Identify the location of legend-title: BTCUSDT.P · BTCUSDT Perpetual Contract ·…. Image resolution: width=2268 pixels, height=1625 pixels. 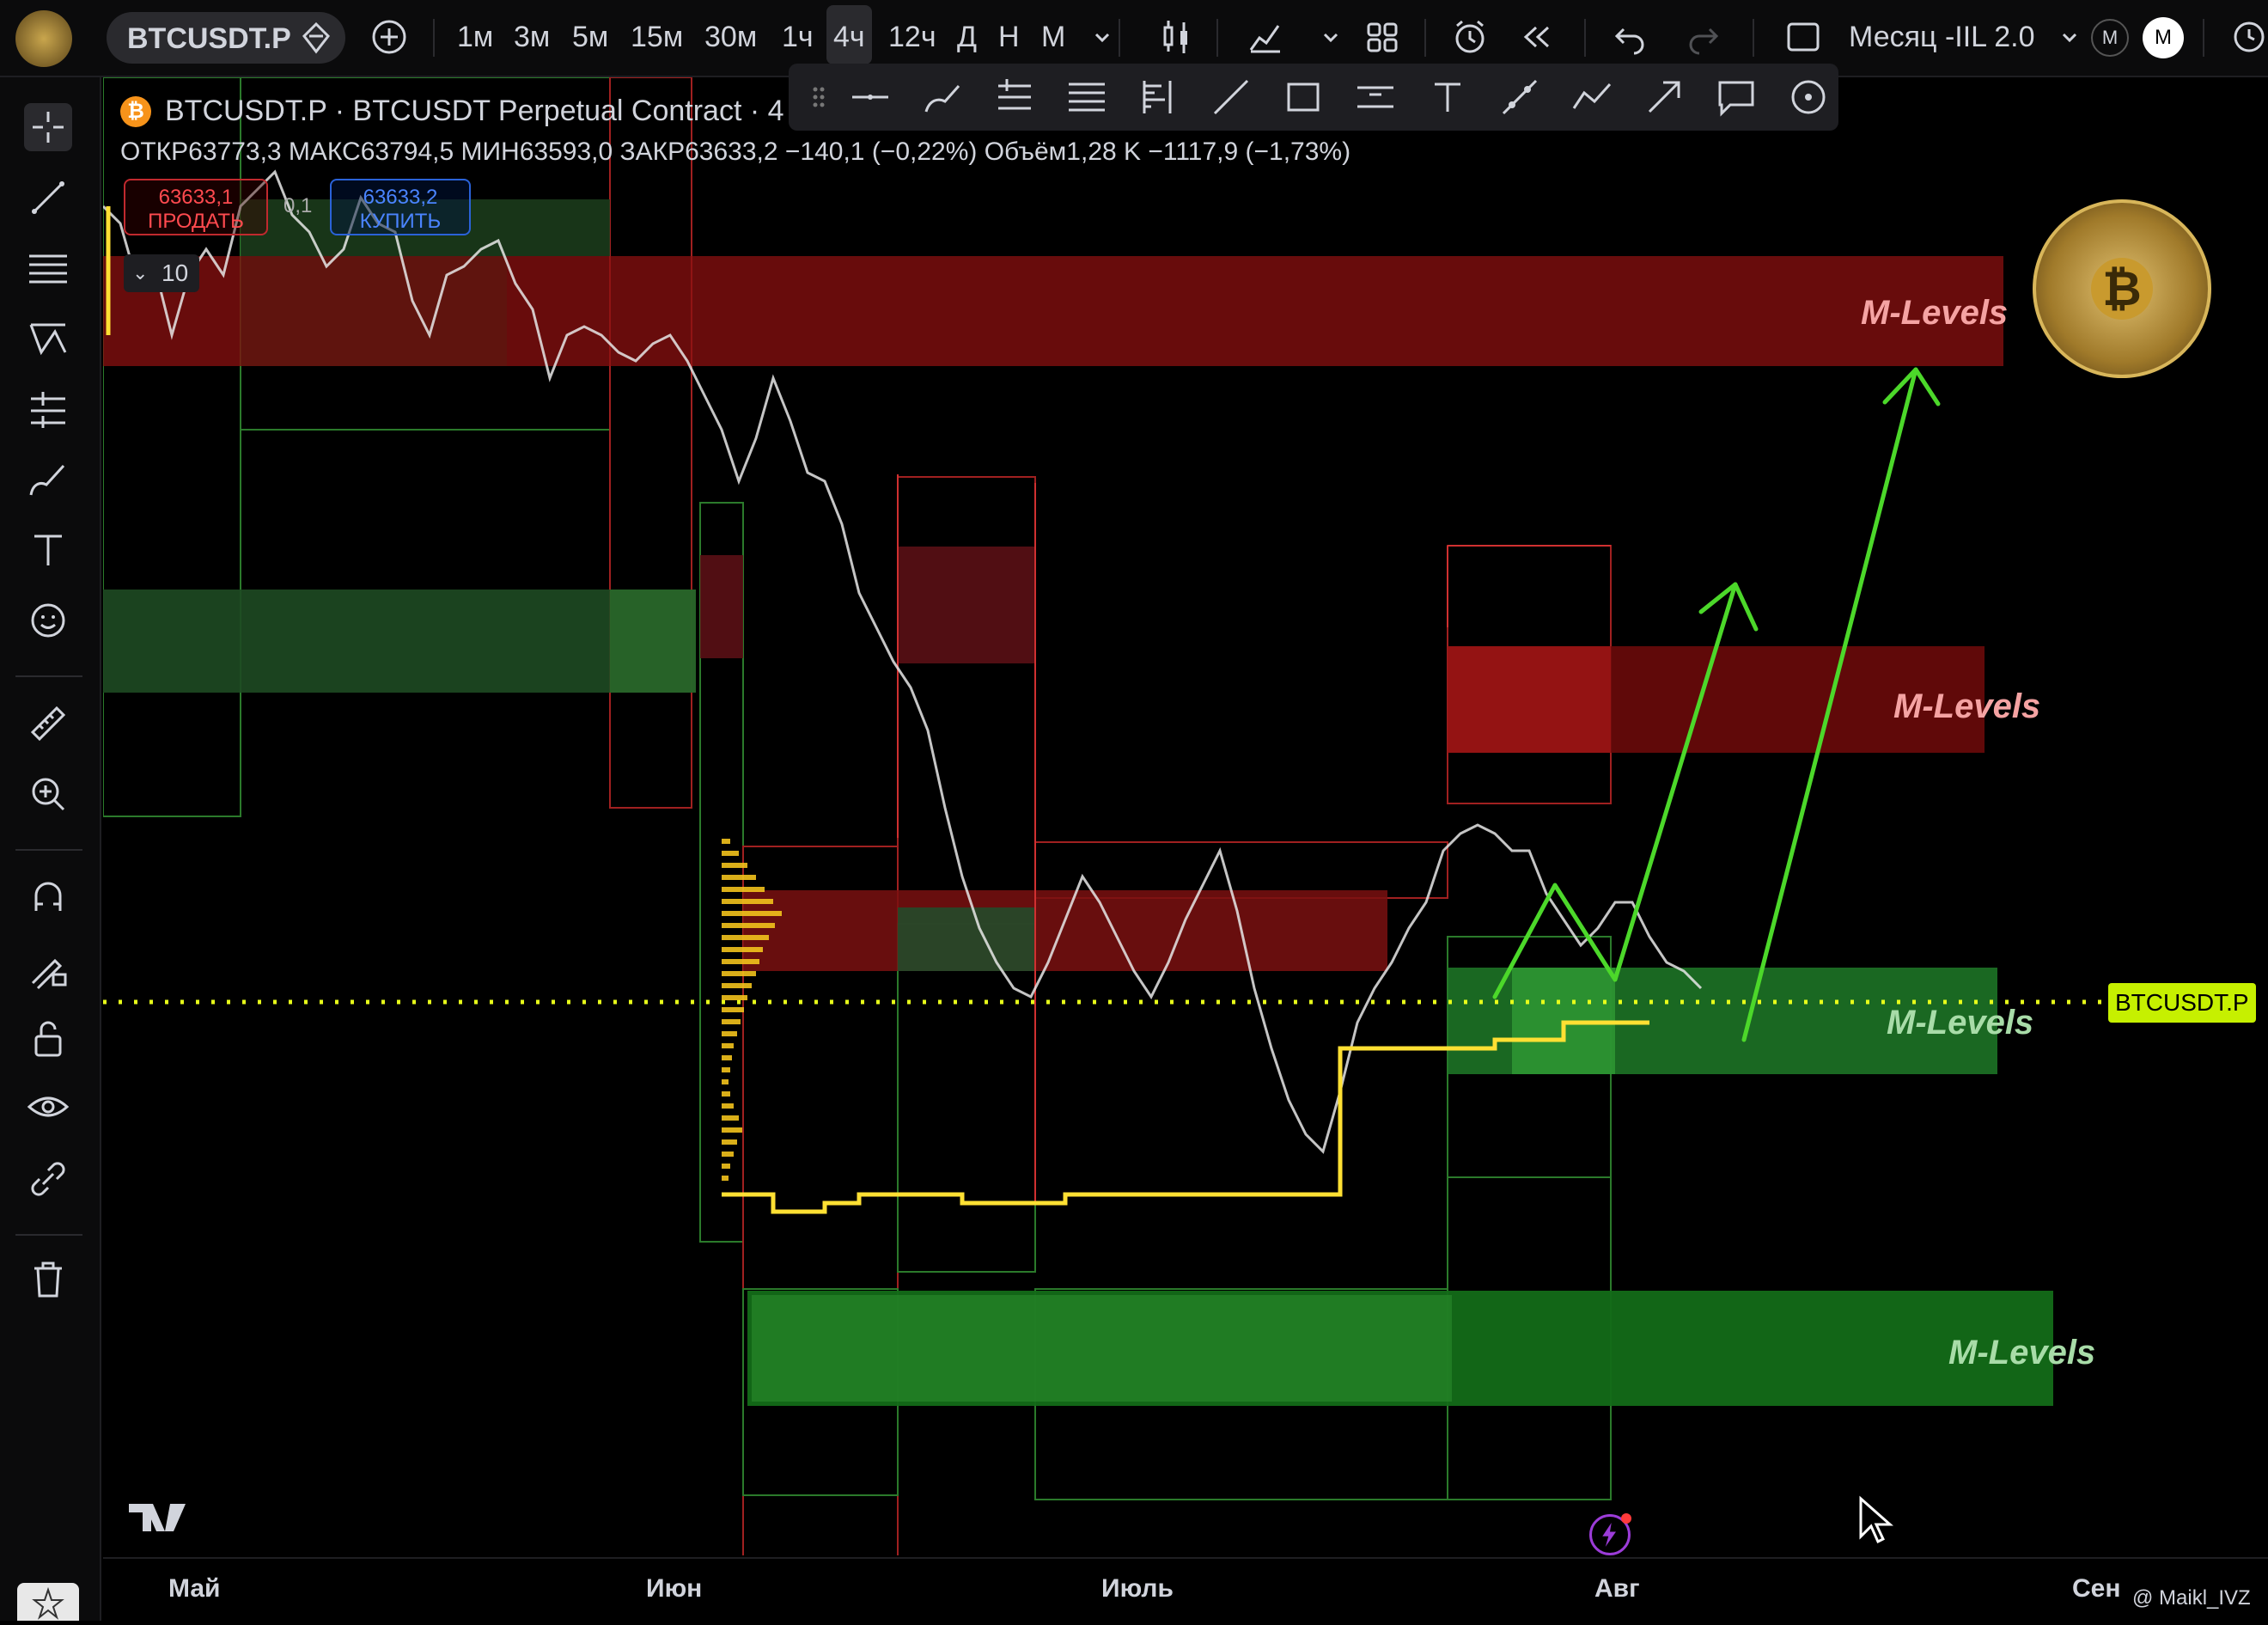
(474, 111).